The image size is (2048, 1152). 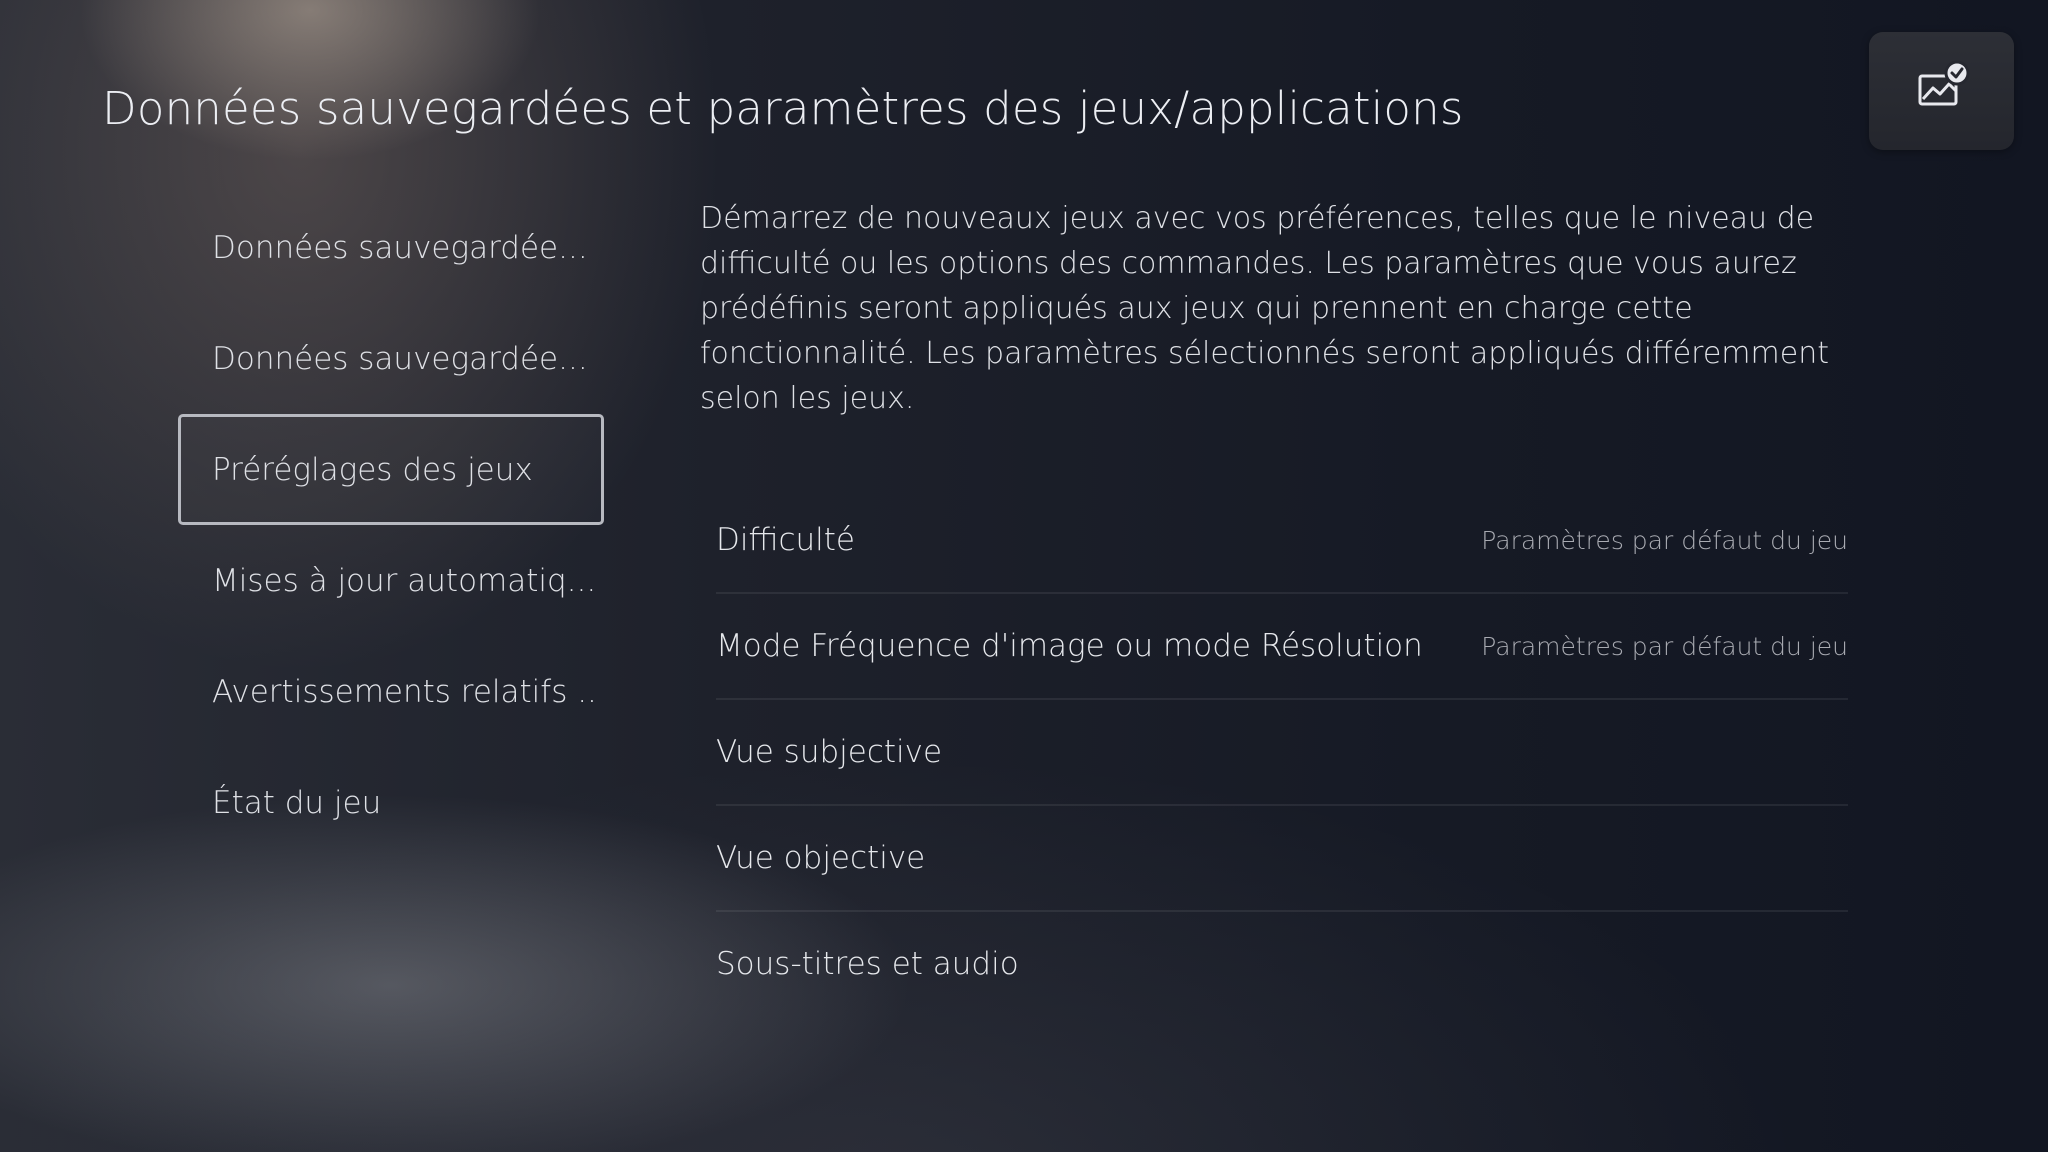 I want to click on setting-third-person-view: Vue objective, so click(x=1282, y=859).